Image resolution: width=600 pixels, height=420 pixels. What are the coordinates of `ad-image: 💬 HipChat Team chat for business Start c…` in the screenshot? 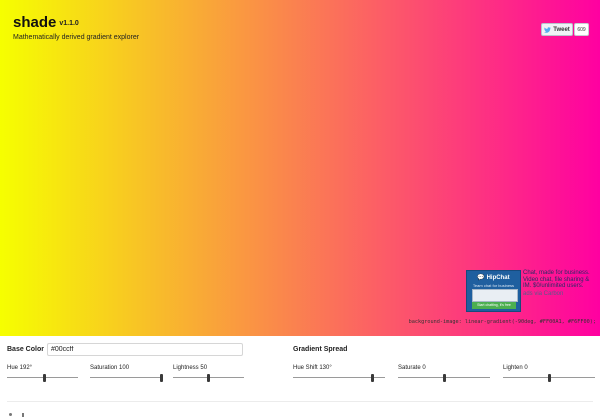 It's located at (493, 291).